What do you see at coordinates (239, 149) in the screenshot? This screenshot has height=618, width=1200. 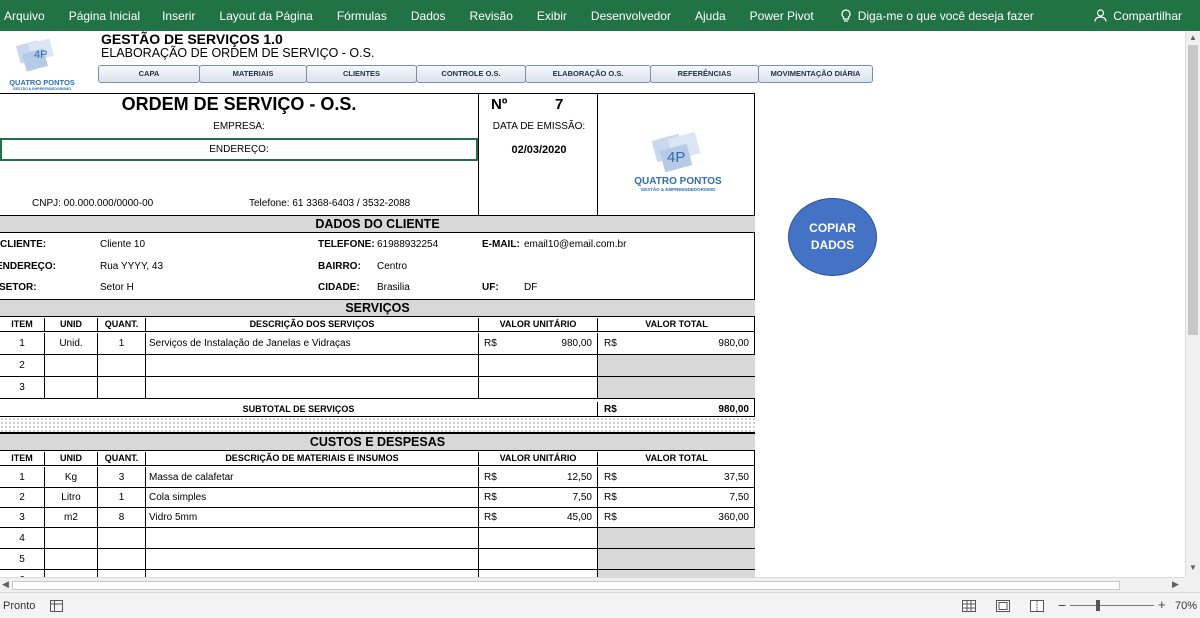 I see `endereco-field: ENDEREÇO:` at bounding box center [239, 149].